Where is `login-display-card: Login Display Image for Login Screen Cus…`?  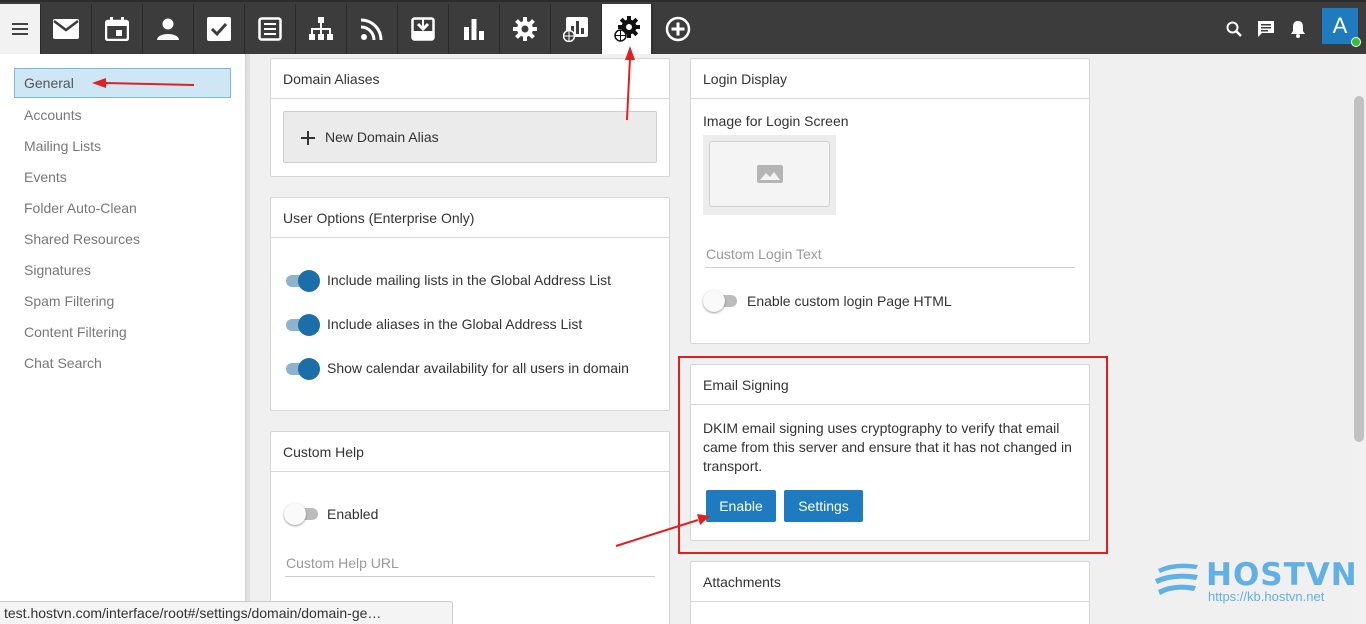
login-display-card: Login Display Image for Login Screen Cus… is located at coordinates (890, 201).